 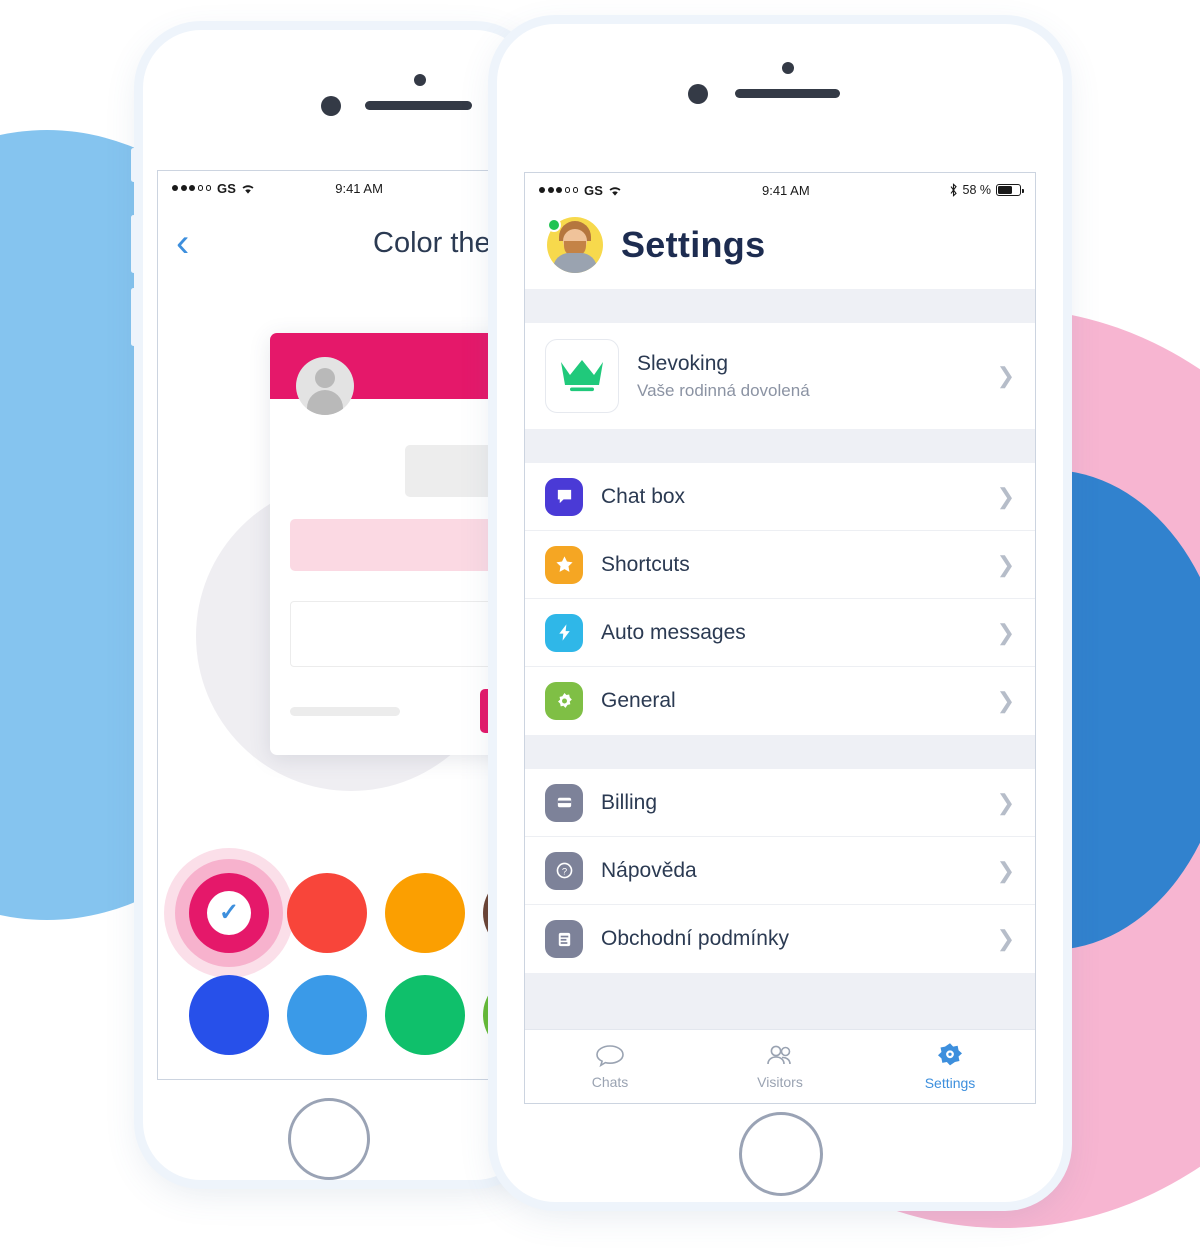 I want to click on list-item-chat-box: Chat box ❯, so click(x=780, y=497).